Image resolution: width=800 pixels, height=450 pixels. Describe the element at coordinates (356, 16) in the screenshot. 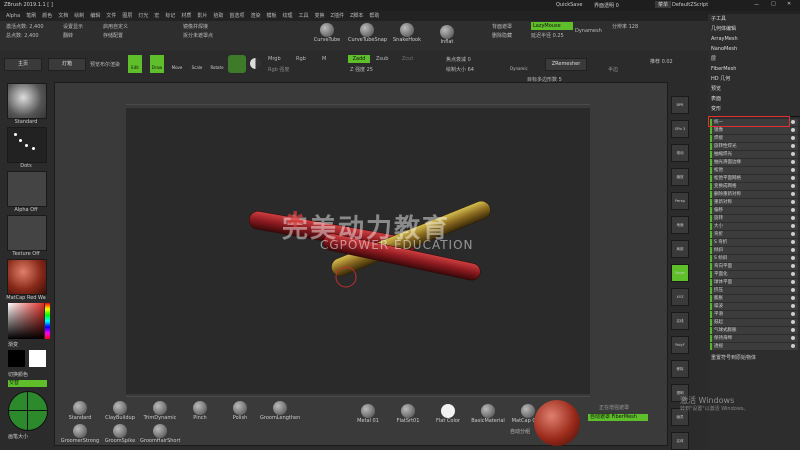

I see `menu-item: Z脚本` at that location.